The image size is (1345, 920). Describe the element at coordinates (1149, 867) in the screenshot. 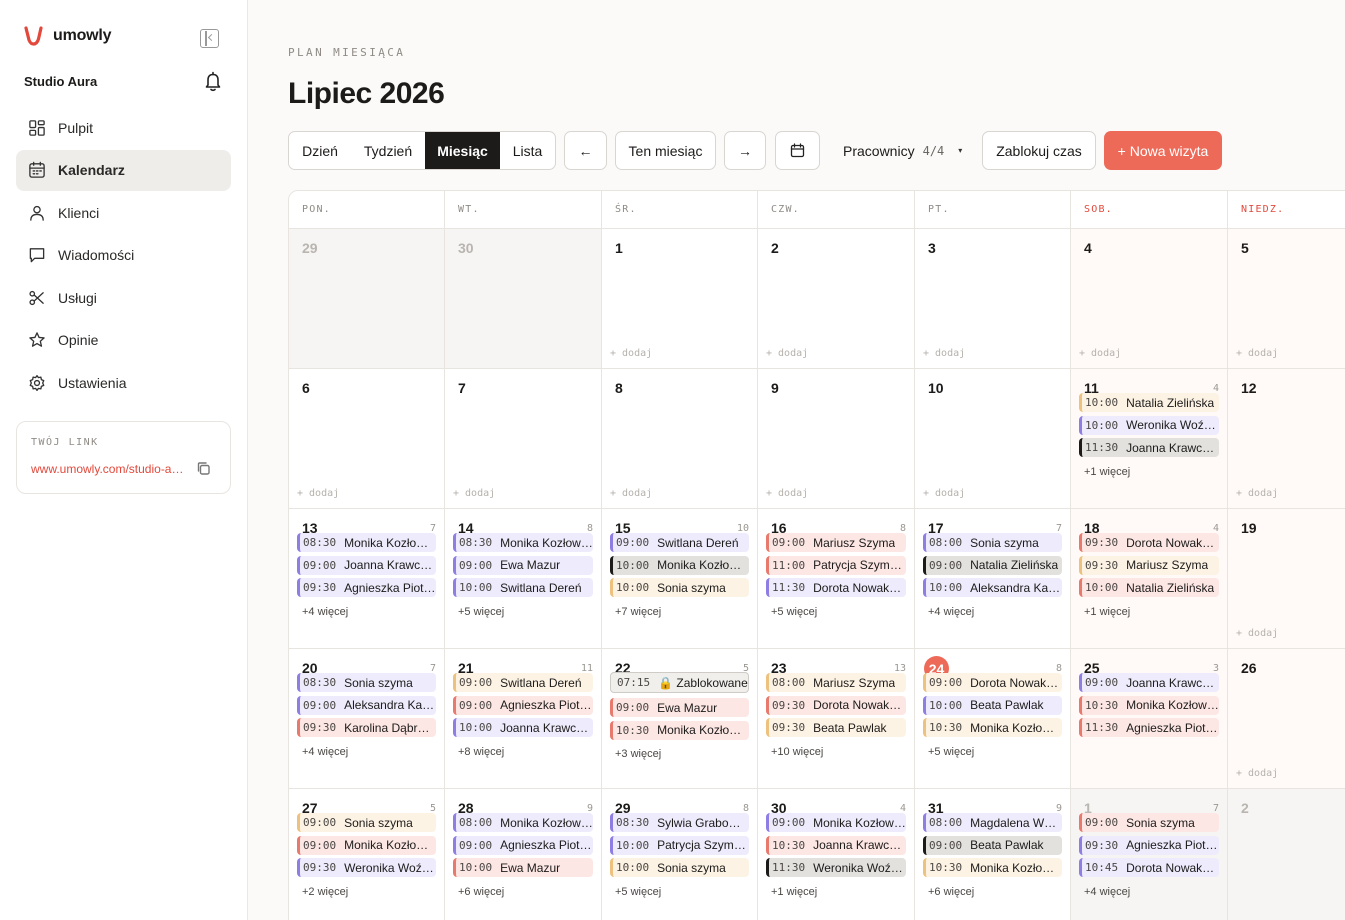

I see `calendar-event: 10:45 Dorota Nowakowska` at that location.